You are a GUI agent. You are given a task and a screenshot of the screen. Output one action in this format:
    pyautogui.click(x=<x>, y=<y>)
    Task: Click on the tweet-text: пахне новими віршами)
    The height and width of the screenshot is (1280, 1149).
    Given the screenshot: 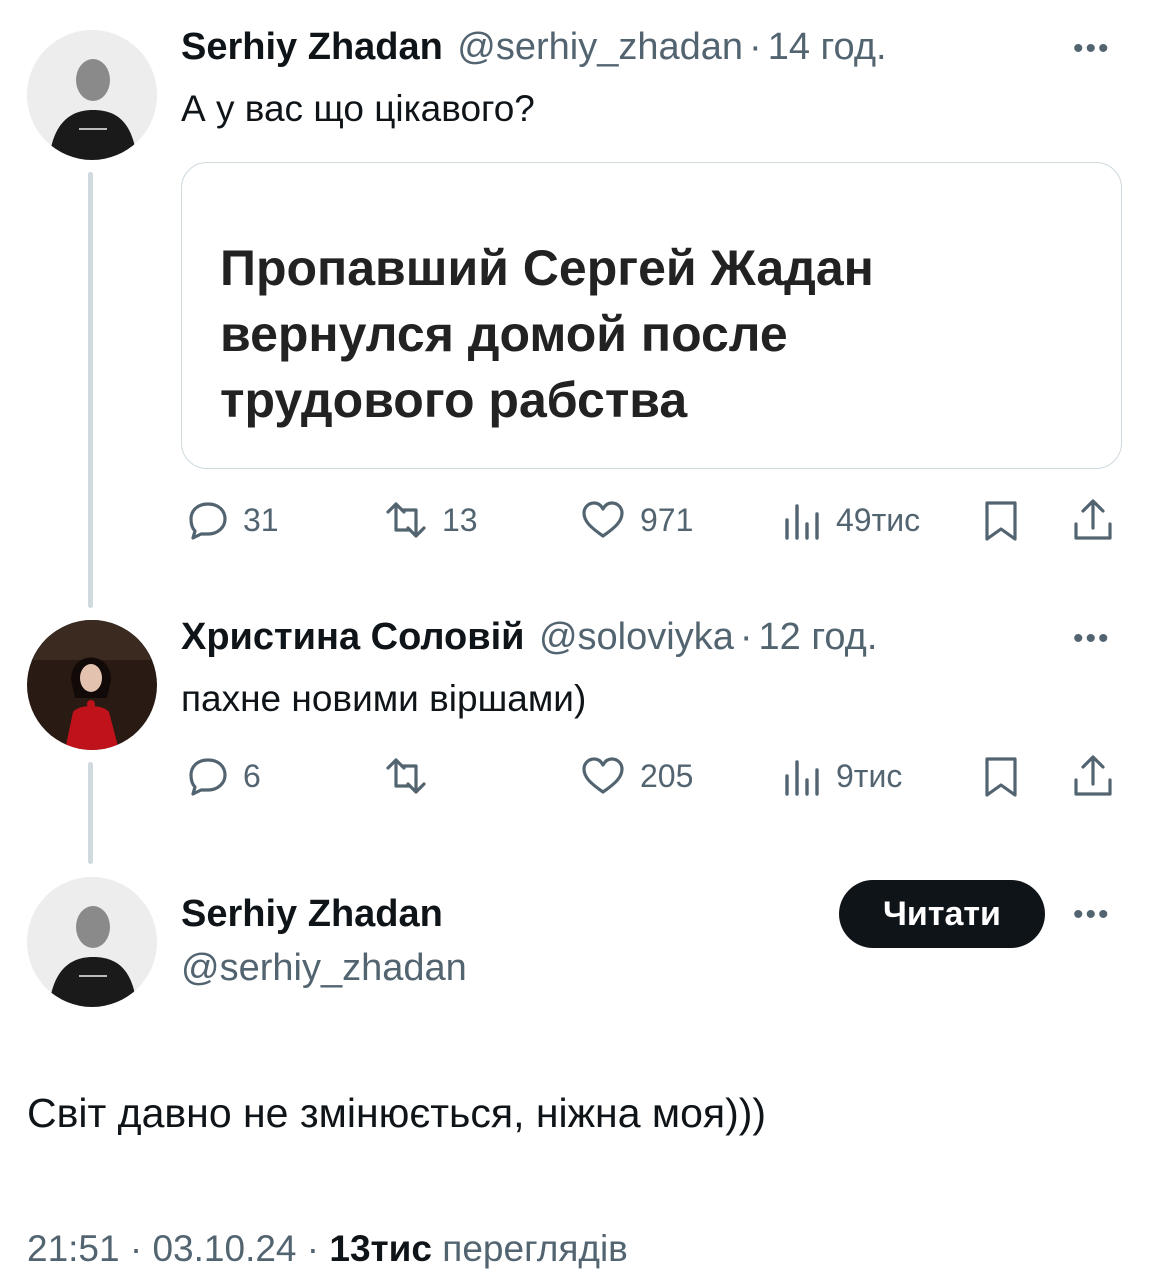 What is the action you would take?
    pyautogui.click(x=384, y=698)
    